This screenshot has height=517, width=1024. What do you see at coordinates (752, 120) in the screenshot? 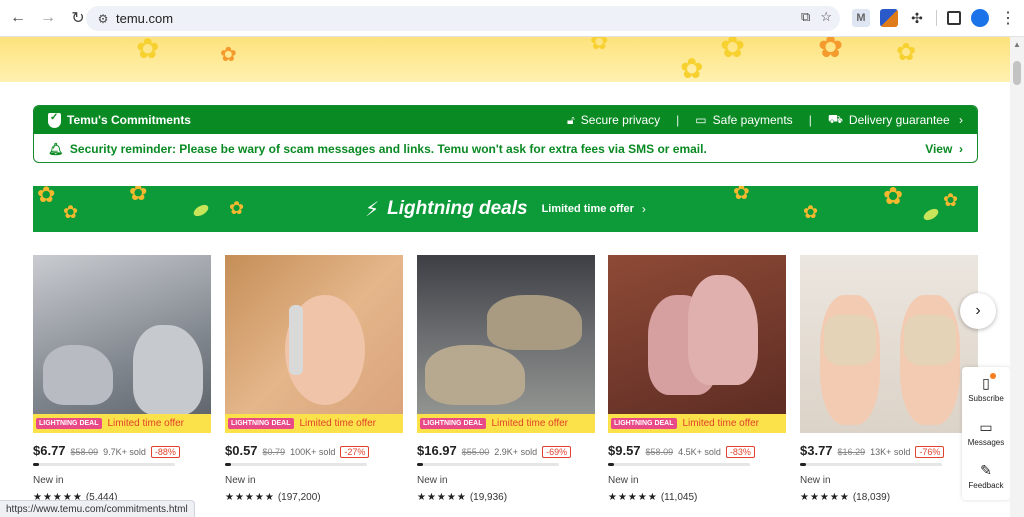
I see `commitment-label: Safe payments` at bounding box center [752, 120].